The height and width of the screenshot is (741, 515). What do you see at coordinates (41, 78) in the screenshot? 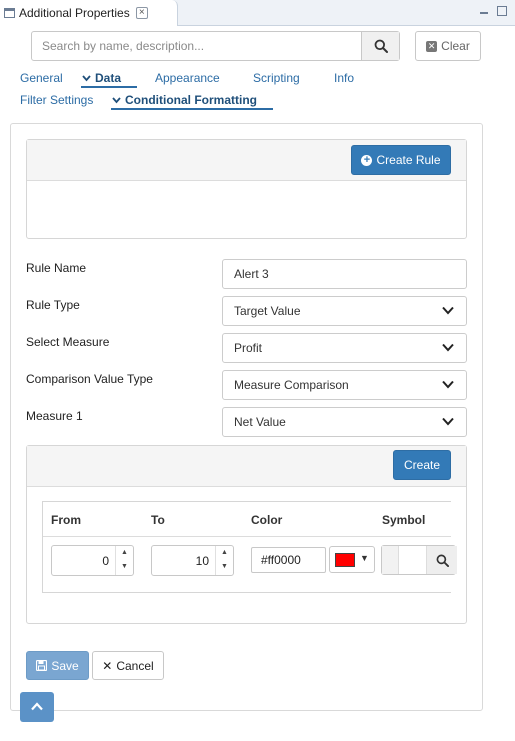
I see `tab-general: General` at bounding box center [41, 78].